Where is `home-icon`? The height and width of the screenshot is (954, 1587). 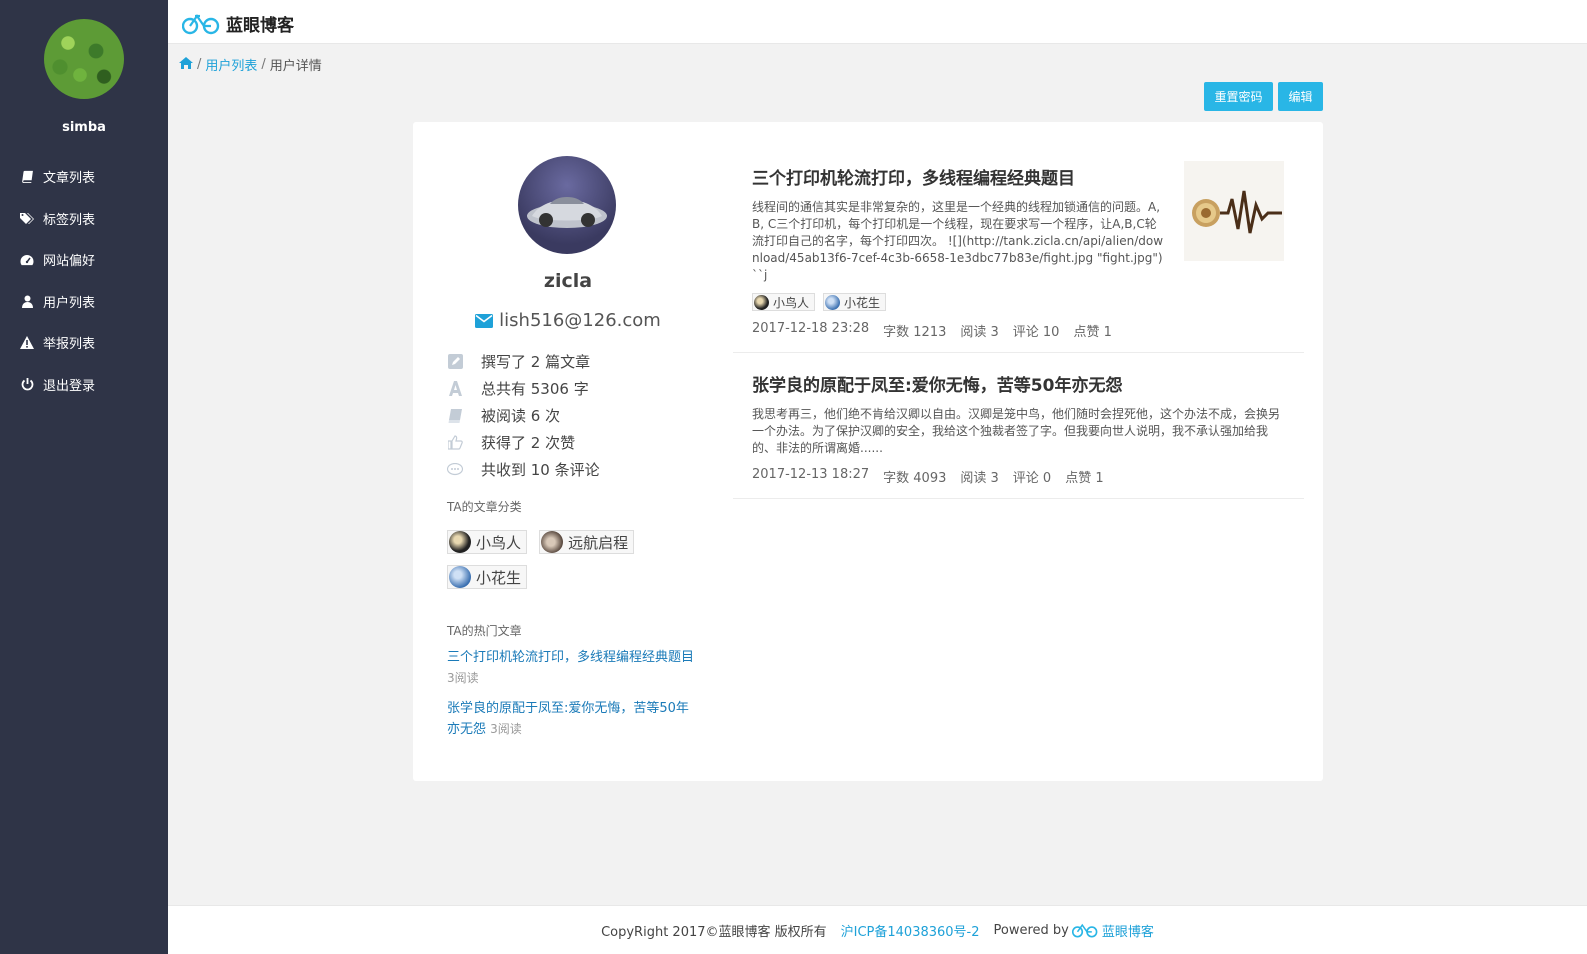
home-icon is located at coordinates (186, 64).